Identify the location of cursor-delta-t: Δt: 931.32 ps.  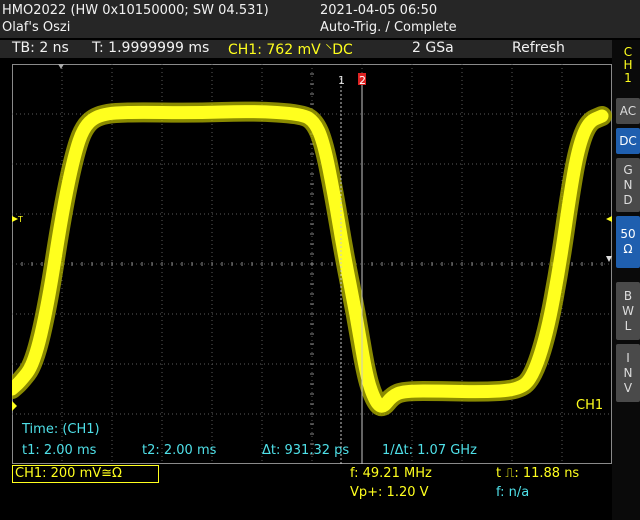
(305, 450).